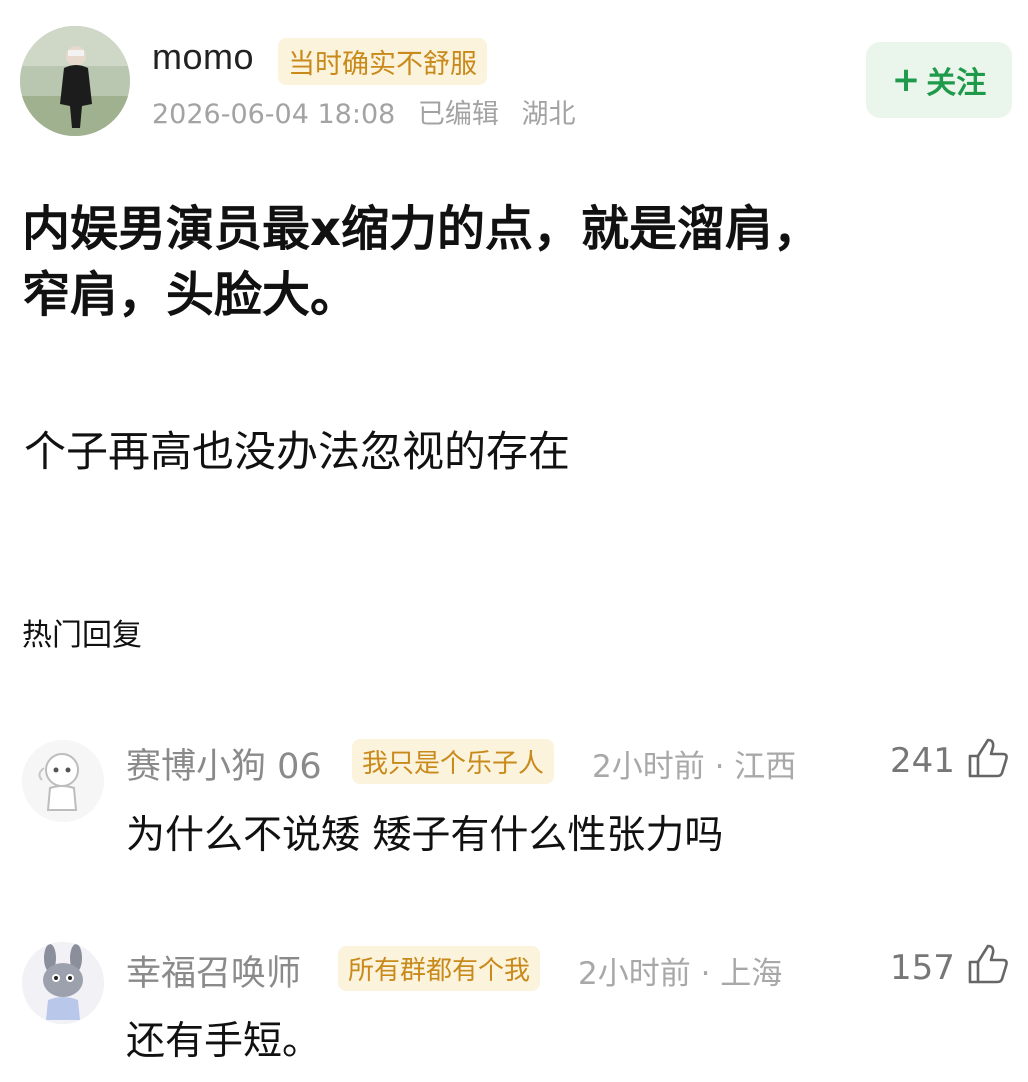 Image resolution: width=1028 pixels, height=1082 pixels. I want to click on author-badge: 当时确实不舒服, so click(382, 61).